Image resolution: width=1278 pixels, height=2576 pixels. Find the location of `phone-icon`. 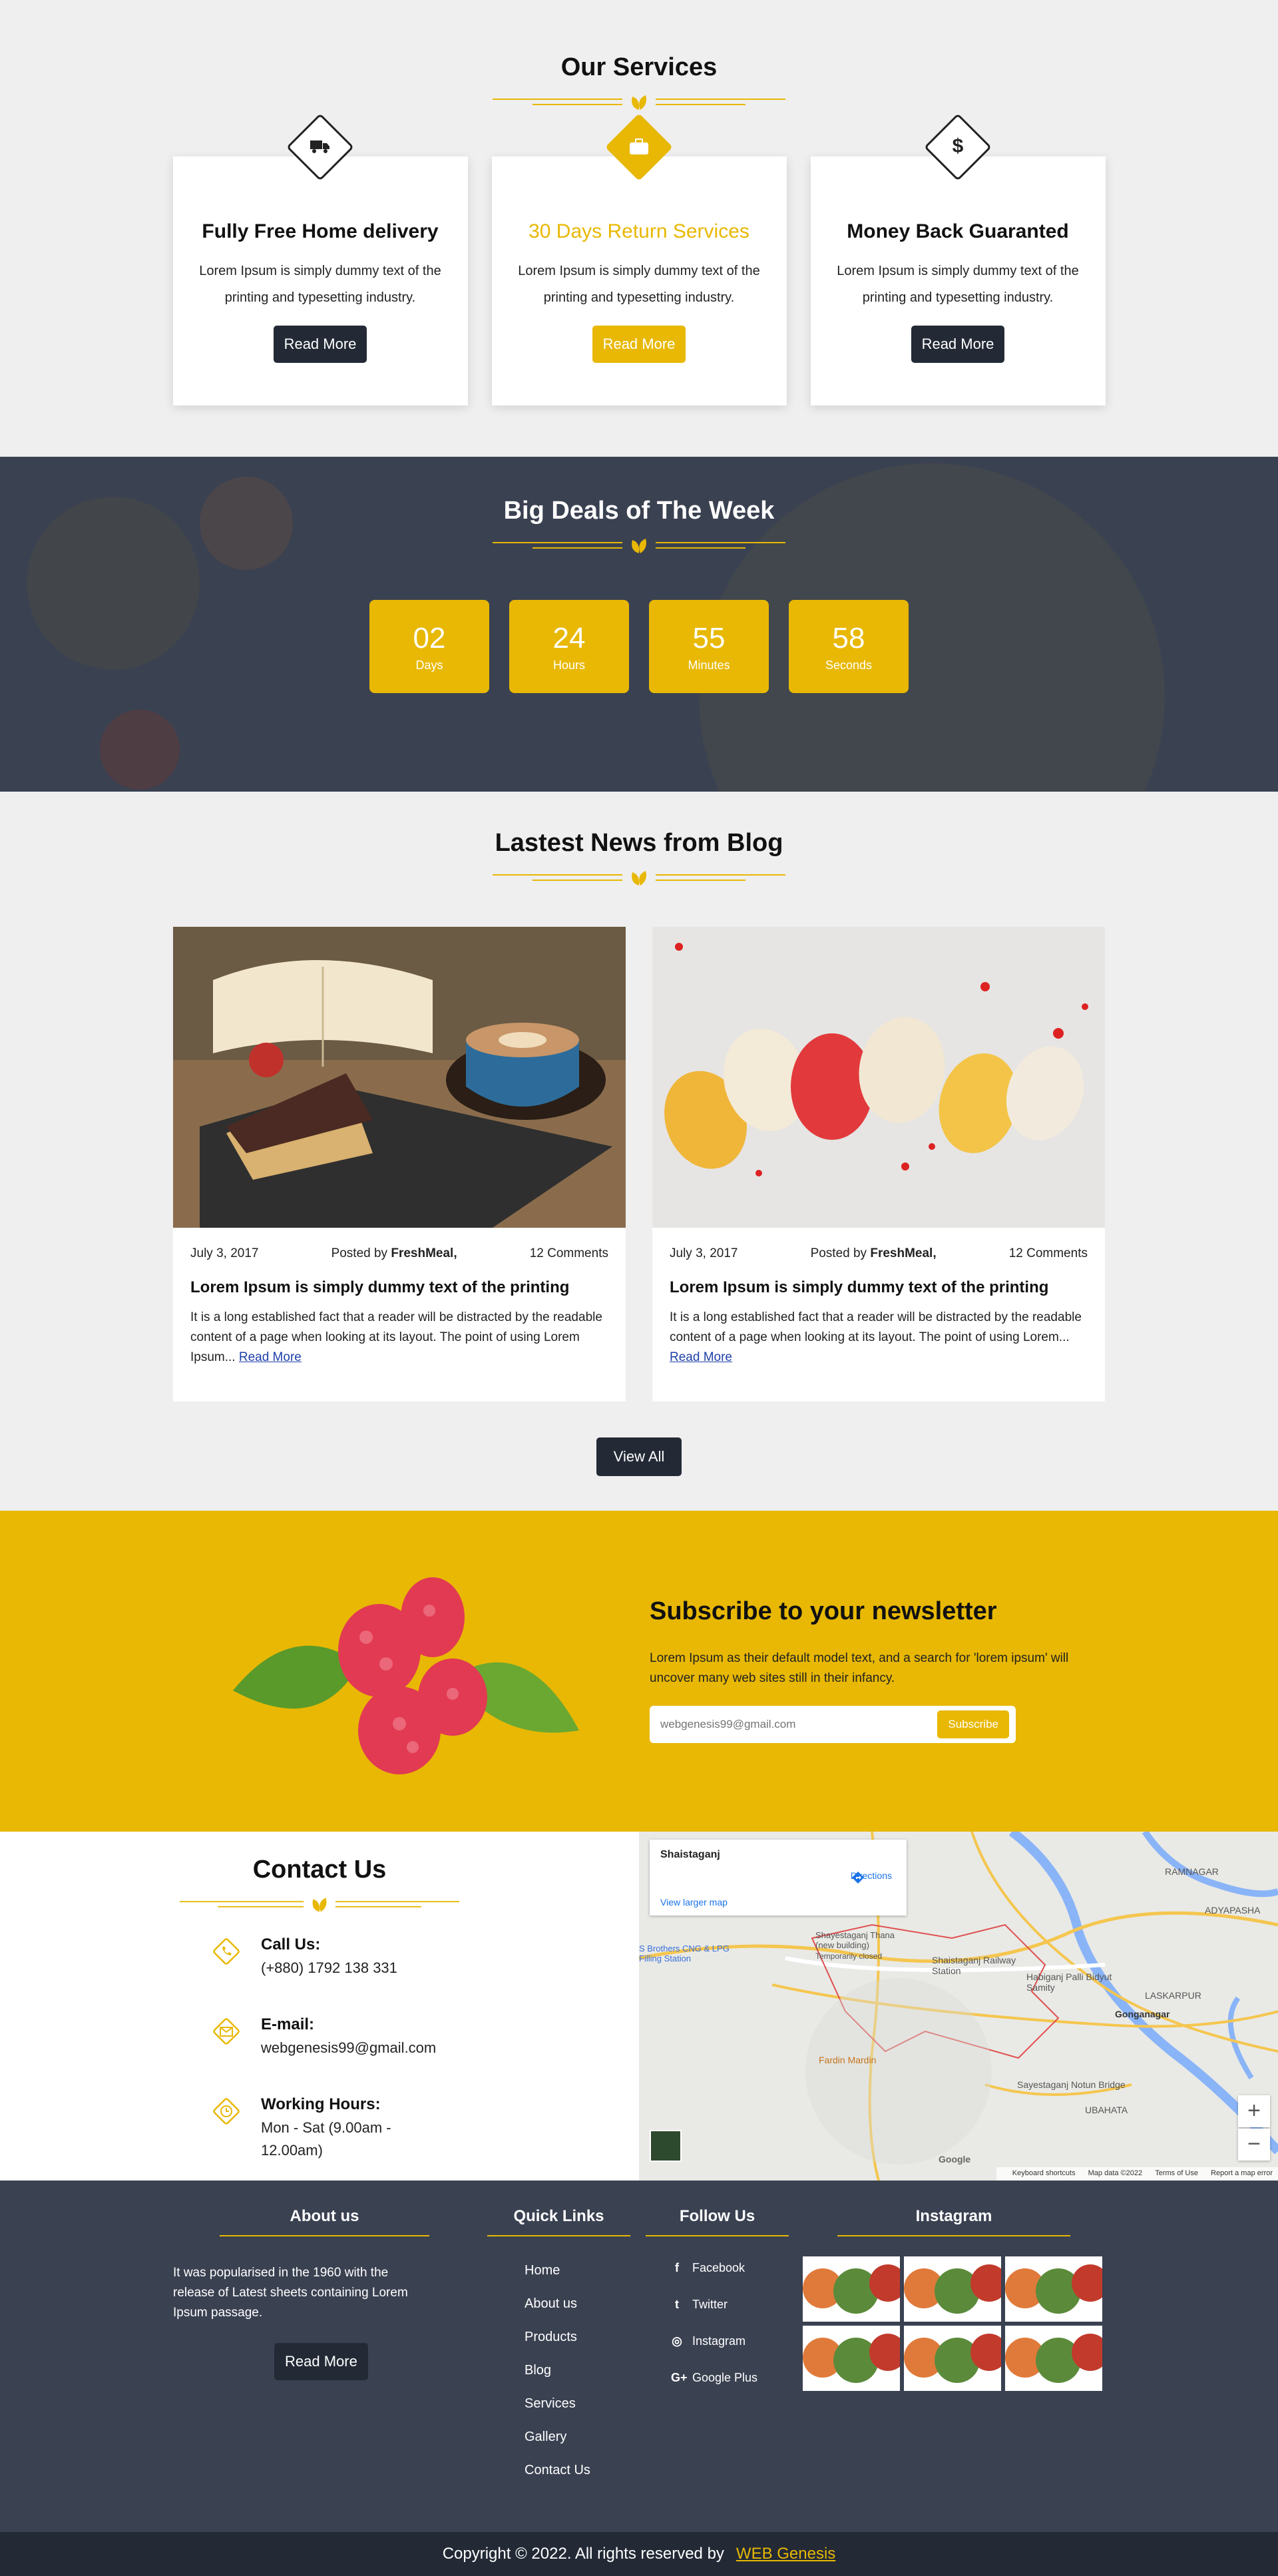

phone-icon is located at coordinates (226, 1952).